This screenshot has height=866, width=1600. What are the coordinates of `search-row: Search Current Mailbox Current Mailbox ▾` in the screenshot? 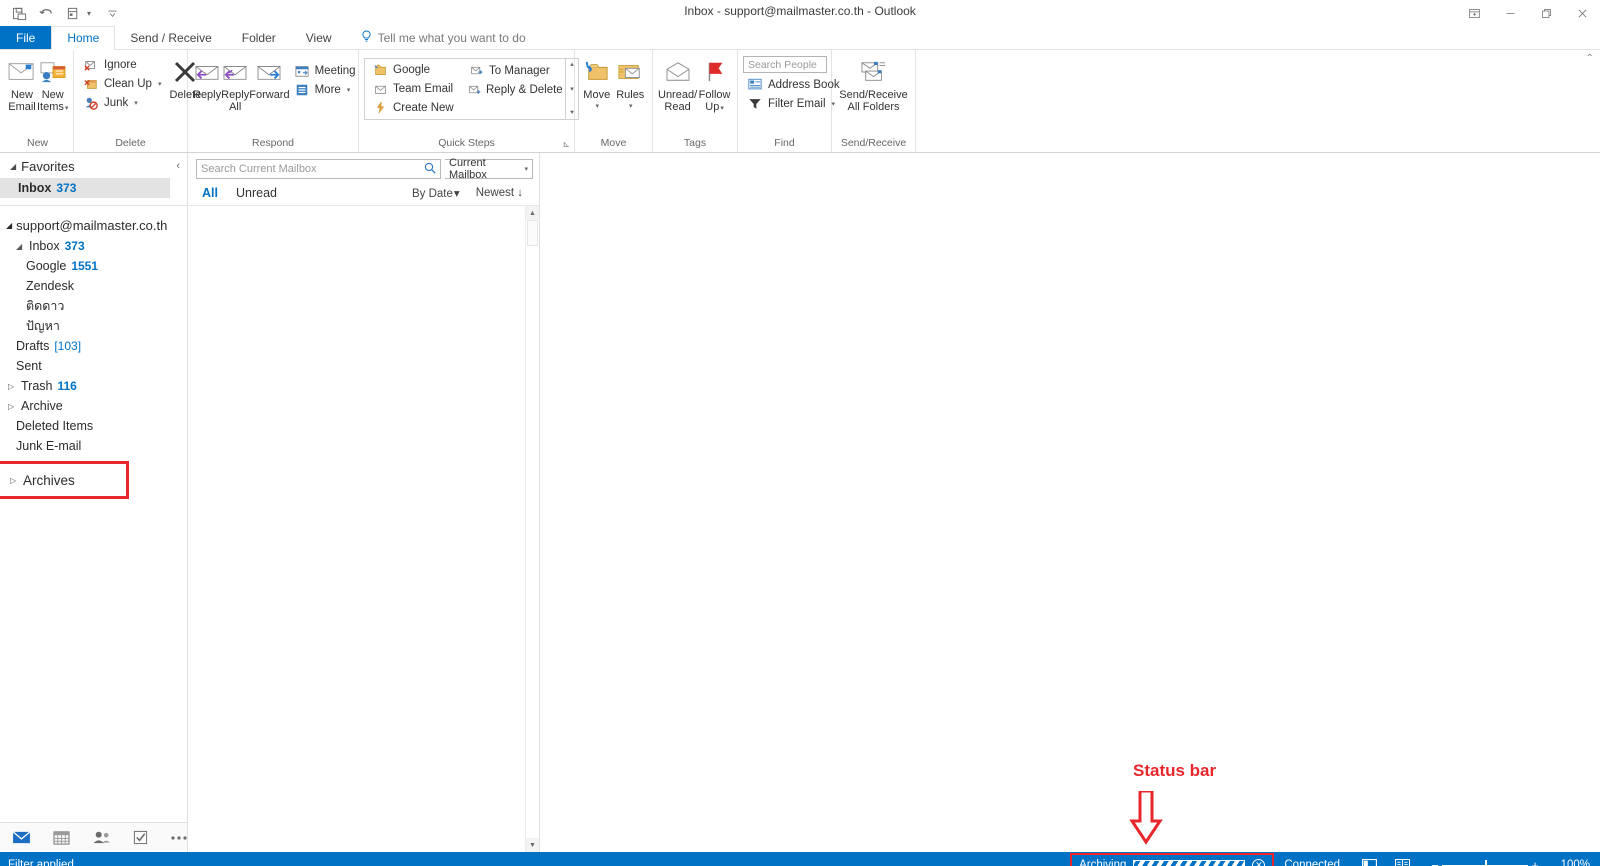 It's located at (363, 168).